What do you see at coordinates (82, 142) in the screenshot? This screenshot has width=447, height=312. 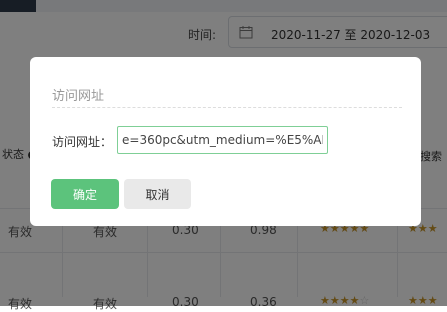 I see `url-field-label: 访问网址：` at bounding box center [82, 142].